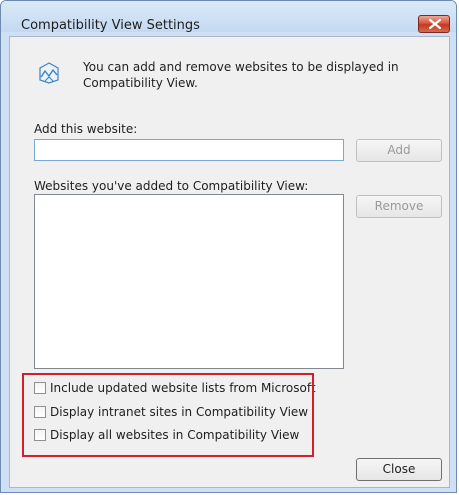  What do you see at coordinates (399, 469) in the screenshot?
I see `close-button: Close` at bounding box center [399, 469].